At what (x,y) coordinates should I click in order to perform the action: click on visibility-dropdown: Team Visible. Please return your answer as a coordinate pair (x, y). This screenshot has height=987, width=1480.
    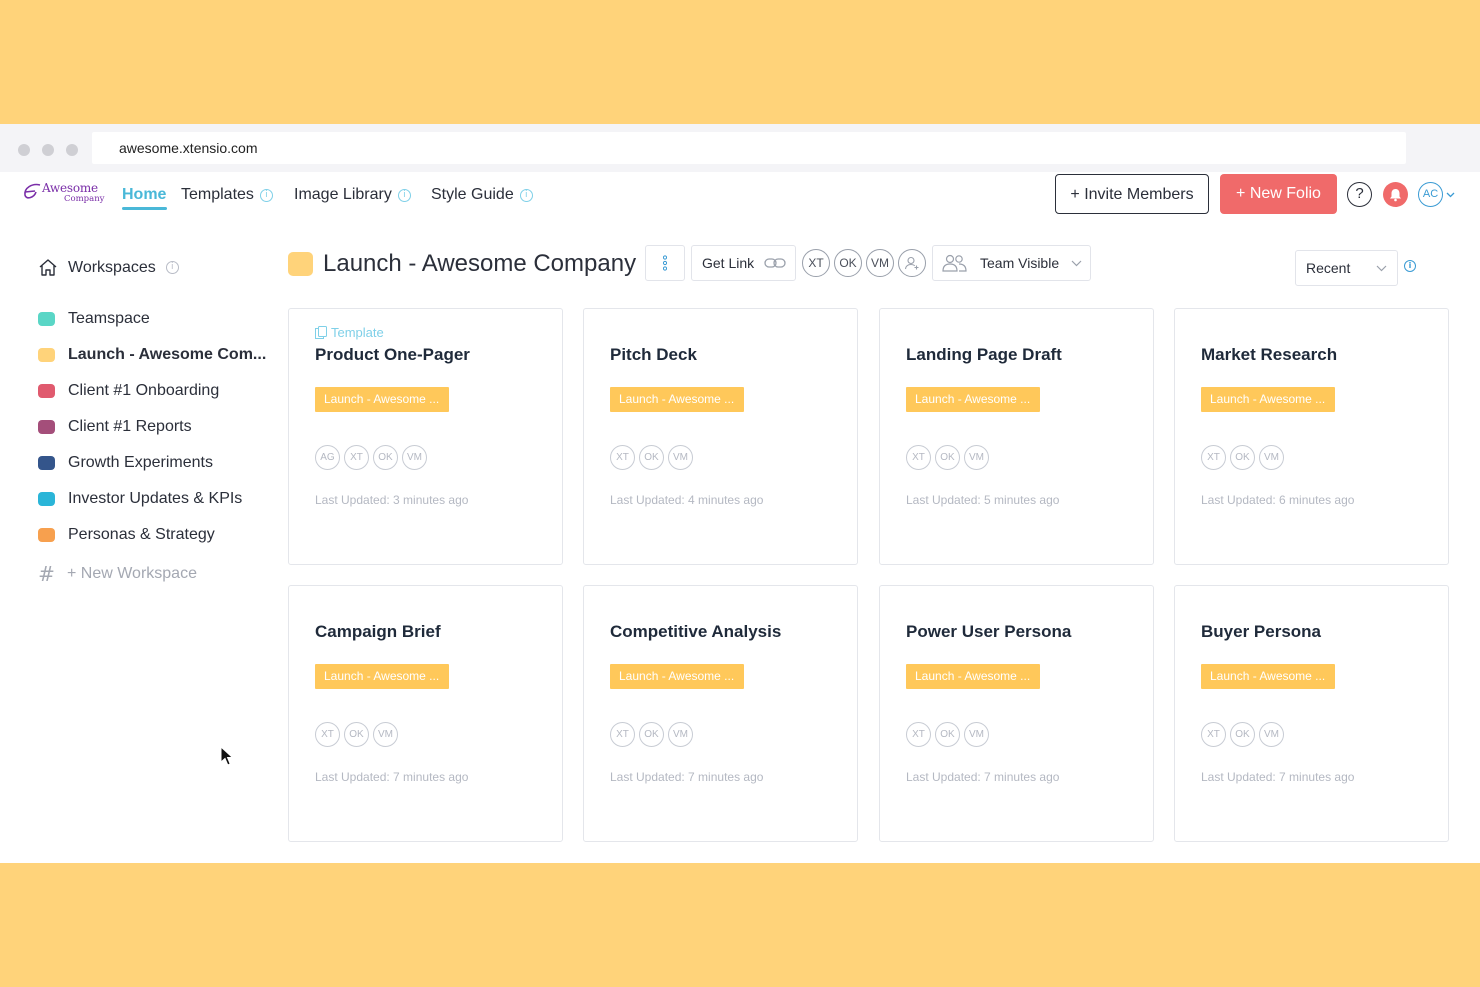
    Looking at the image, I should click on (1011, 263).